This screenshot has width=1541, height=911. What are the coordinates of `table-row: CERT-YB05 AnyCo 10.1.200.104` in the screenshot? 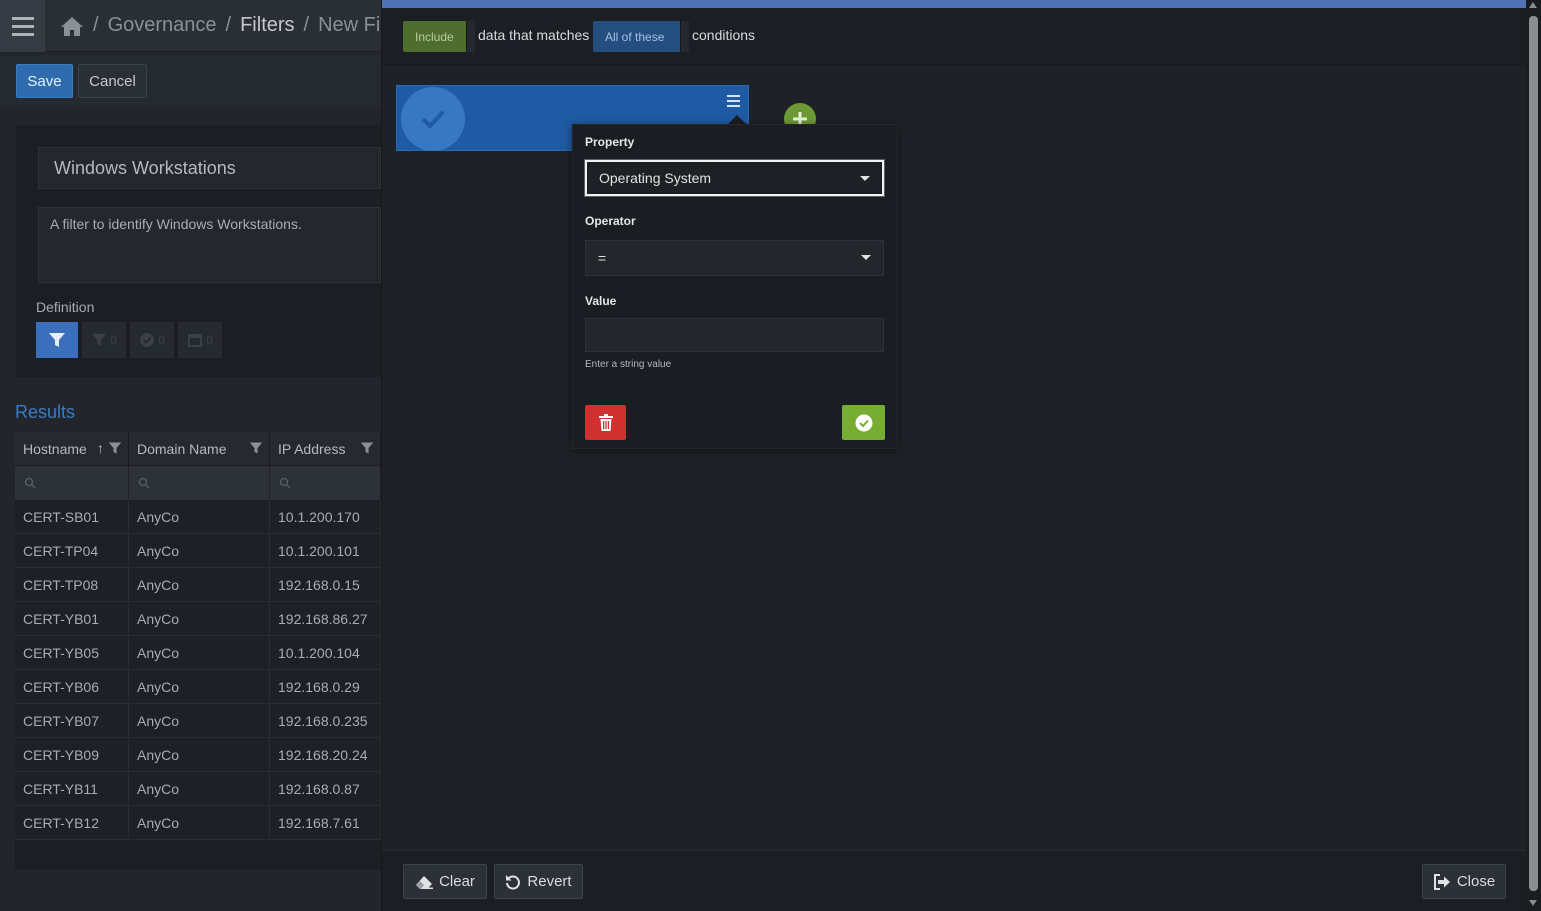 It's located at (198, 653).